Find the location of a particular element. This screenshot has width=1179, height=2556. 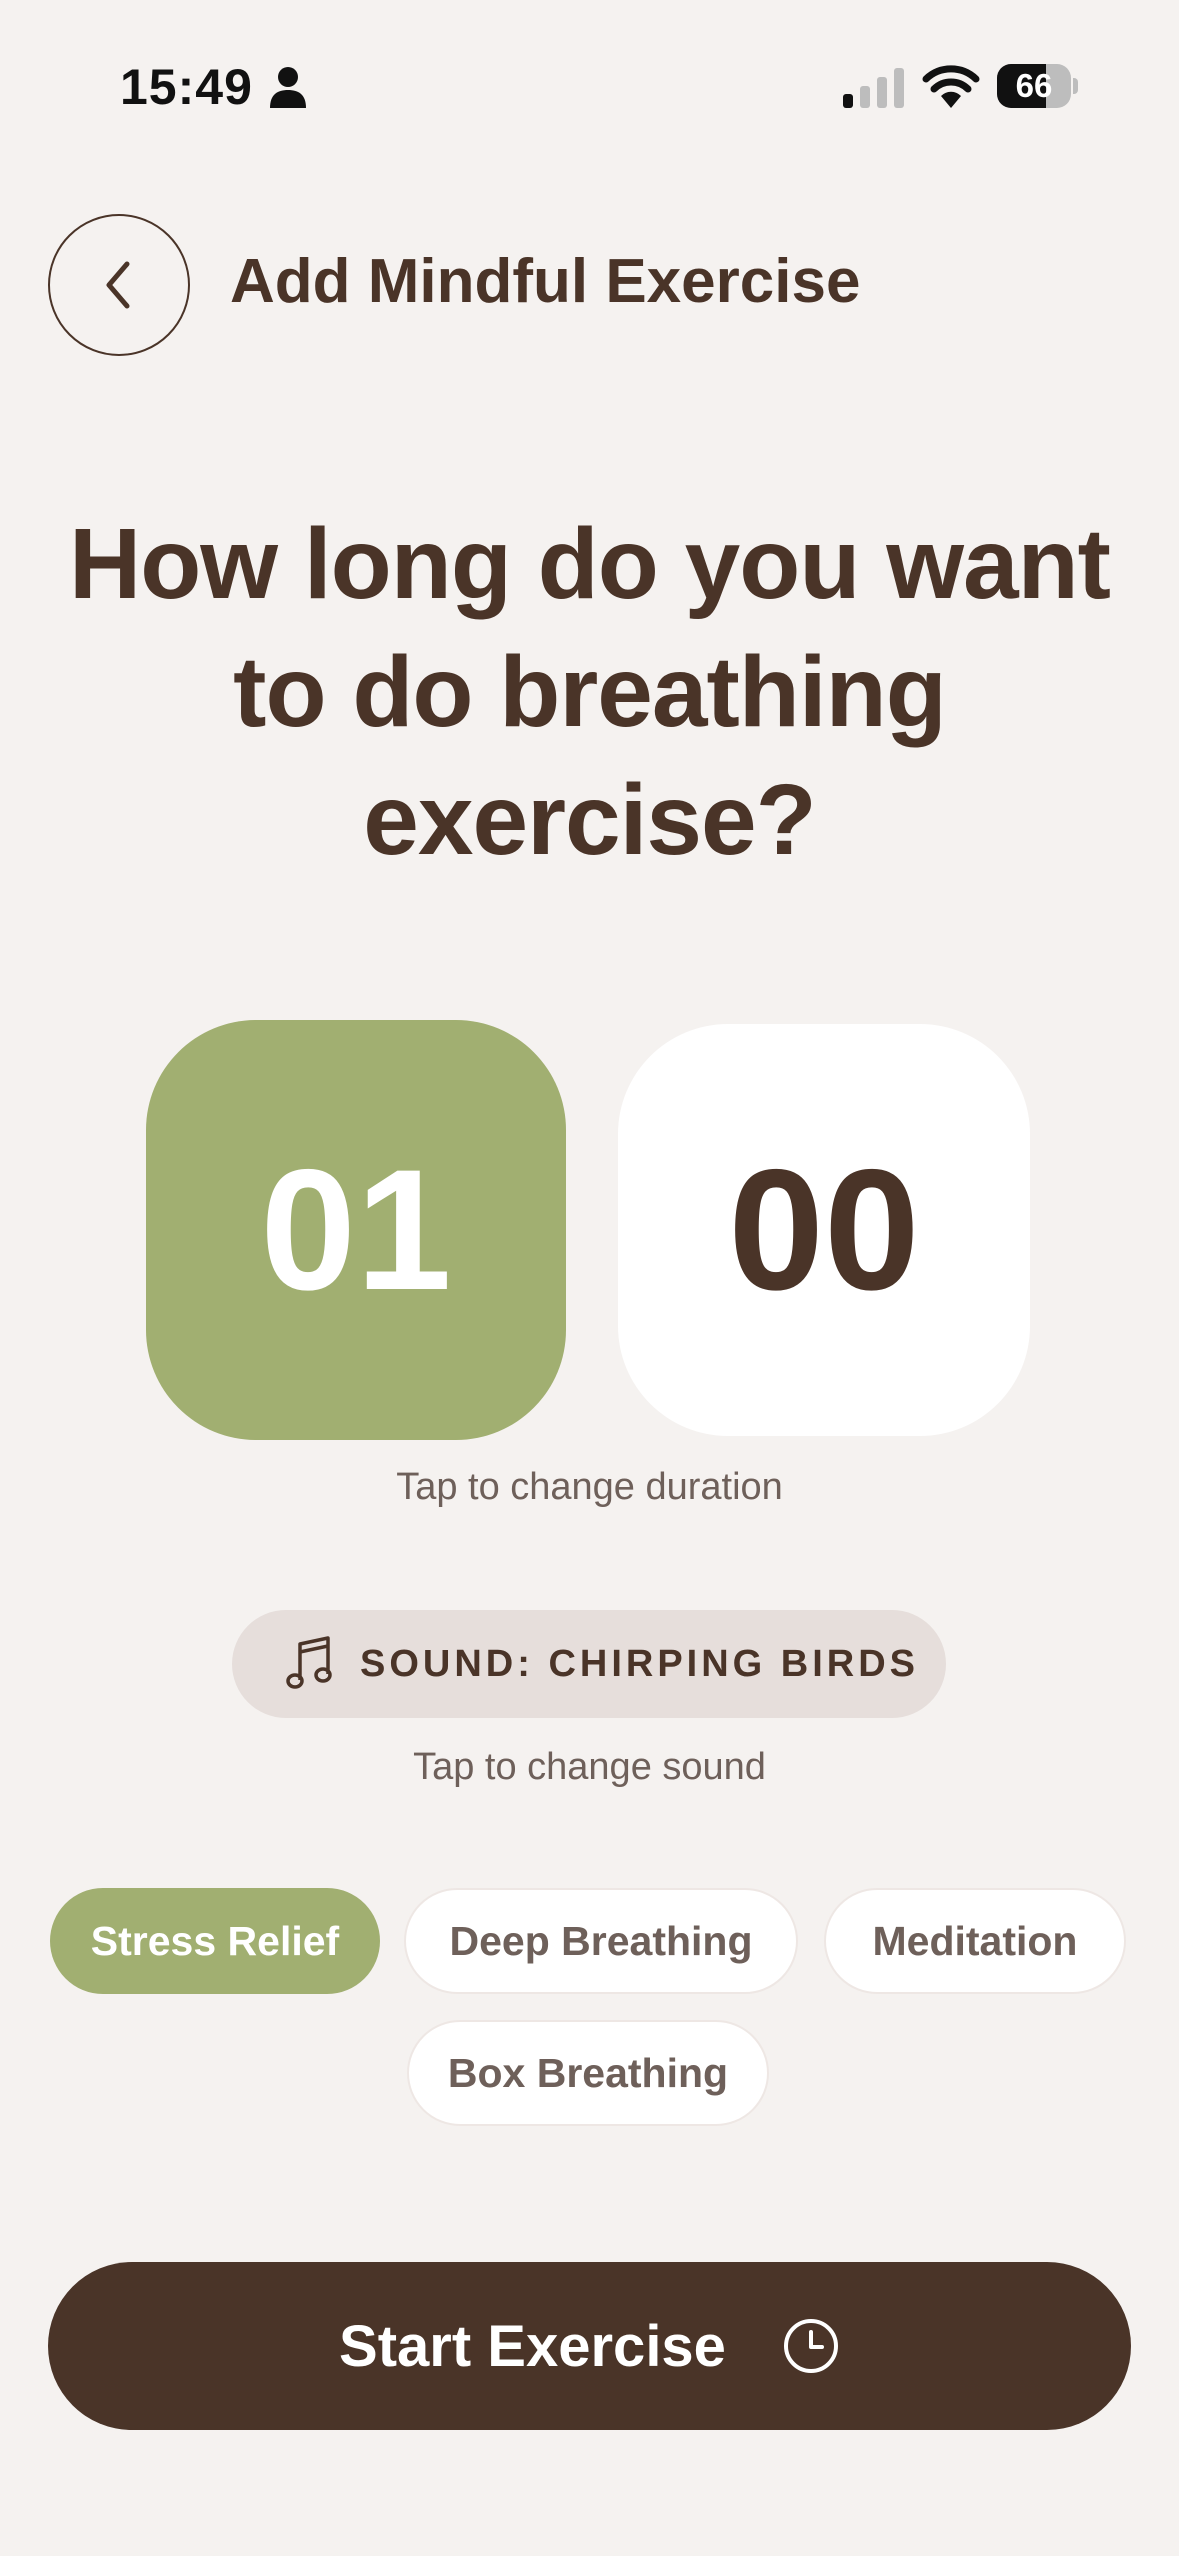

person-icon is located at coordinates (288, 89).